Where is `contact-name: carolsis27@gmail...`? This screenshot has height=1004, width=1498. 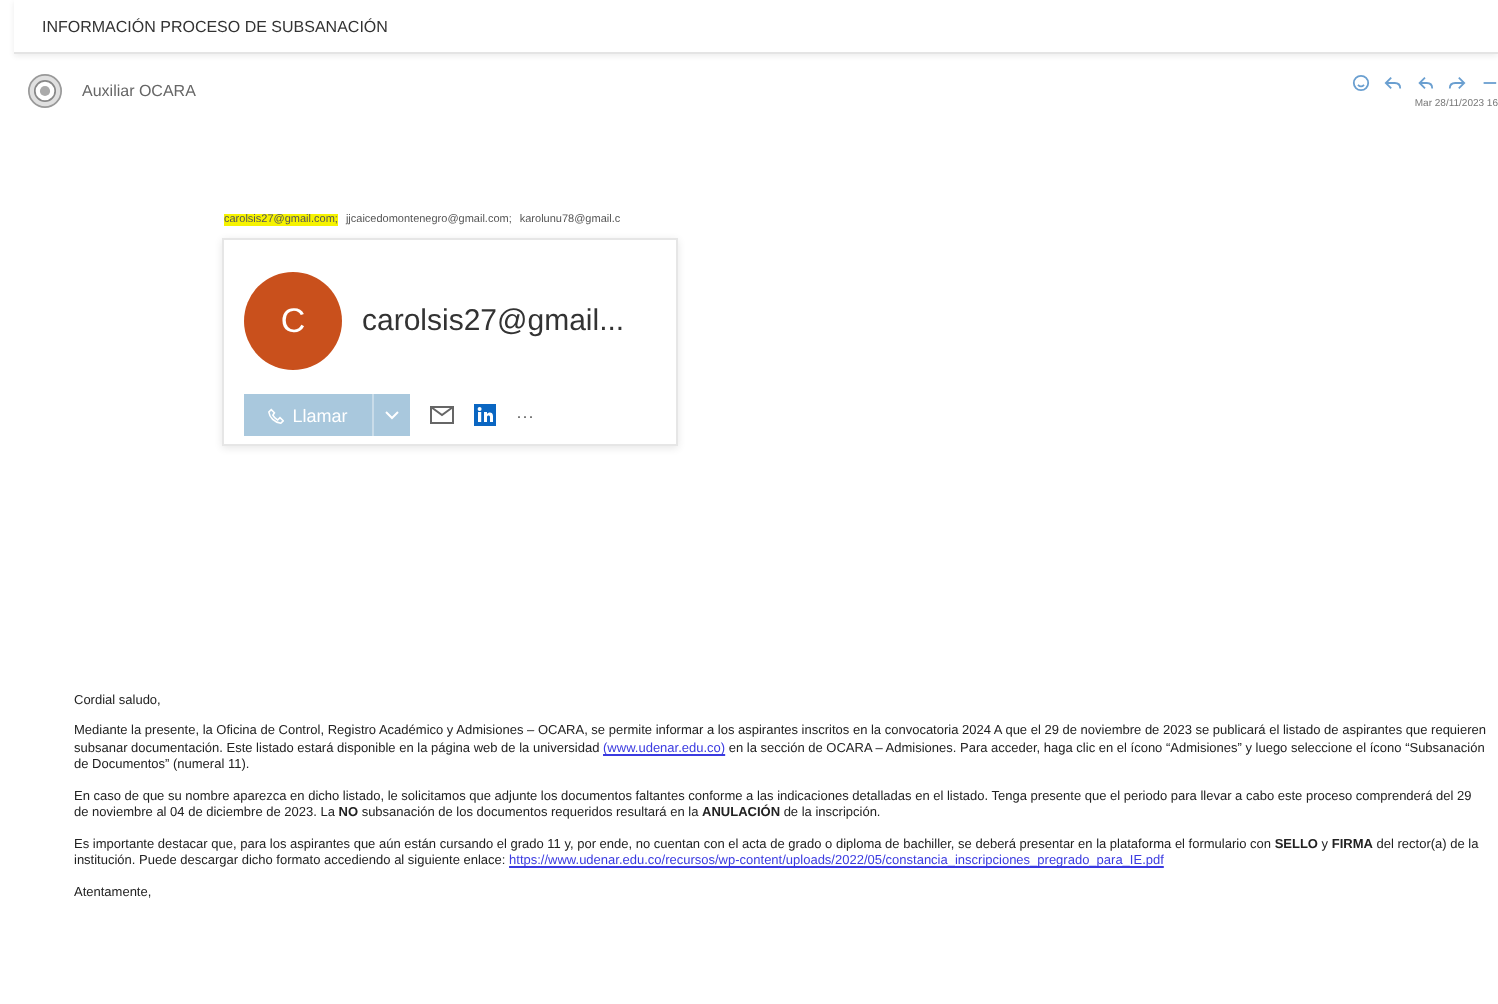
contact-name: carolsis27@gmail... is located at coordinates (493, 321).